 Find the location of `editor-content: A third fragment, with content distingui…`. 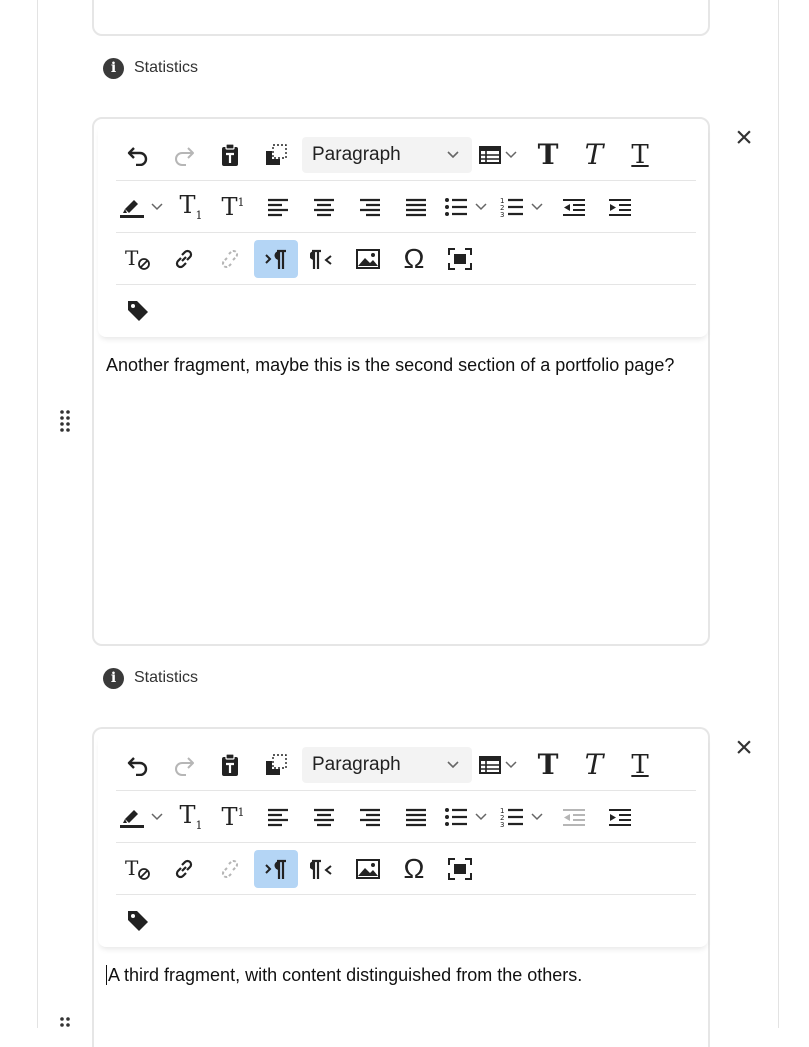

editor-content: A third fragment, with content distingui… is located at coordinates (344, 975).